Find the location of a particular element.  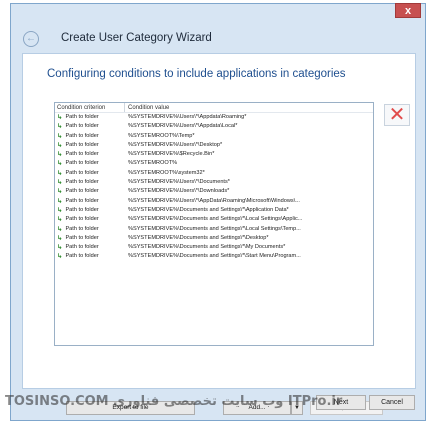

condition-value-cell: %SYSTEMDRIVE%\Users\*\Appdata\Roaming* is located at coordinates (187, 117).